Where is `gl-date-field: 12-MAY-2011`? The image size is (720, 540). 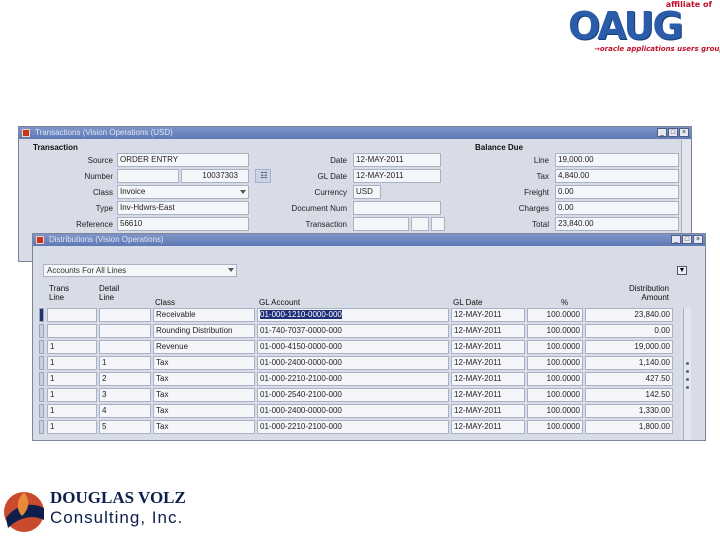
gl-date-field: 12-MAY-2011 is located at coordinates (397, 176).